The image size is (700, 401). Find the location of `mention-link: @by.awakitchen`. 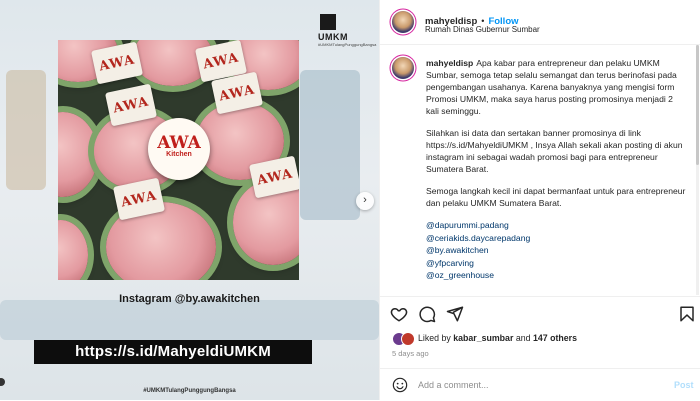

mention-link: @by.awakitchen is located at coordinates (557, 250).